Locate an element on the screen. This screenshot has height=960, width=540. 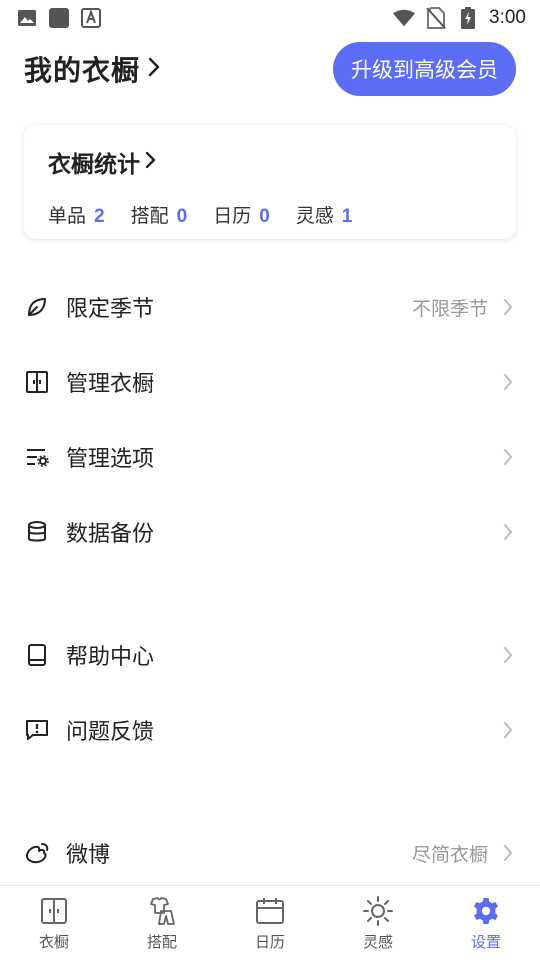
menu-label: 问题反馈 is located at coordinates (110, 732).